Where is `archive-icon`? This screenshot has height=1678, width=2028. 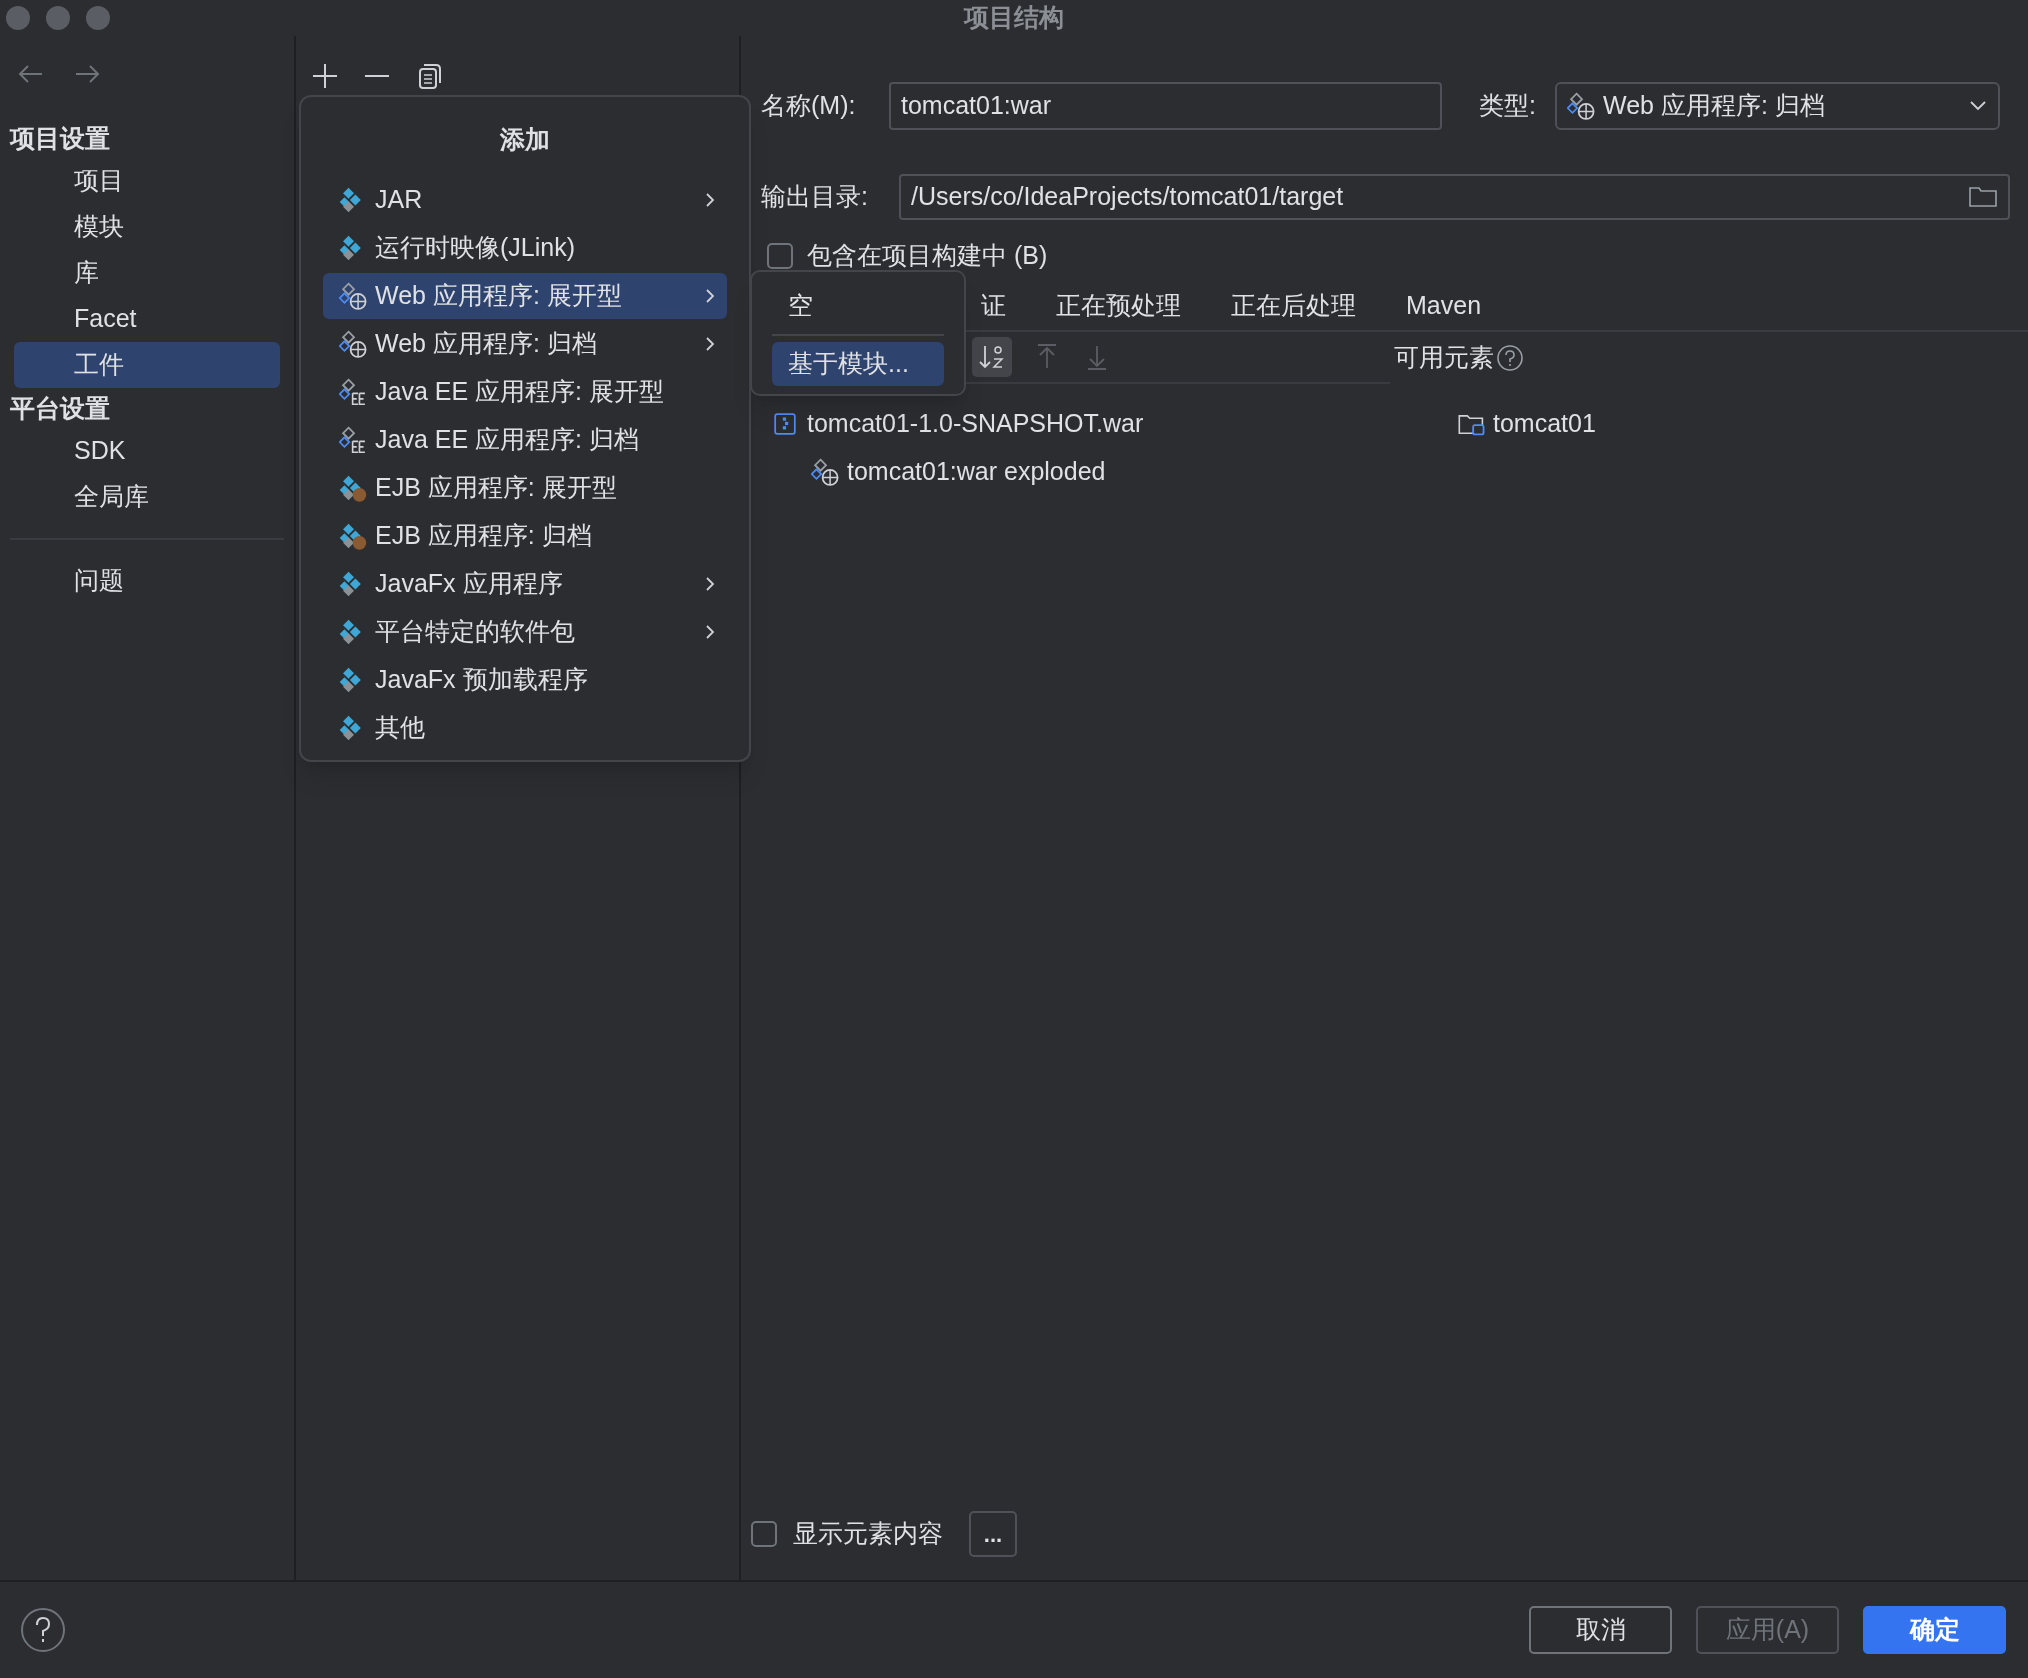 archive-icon is located at coordinates (785, 424).